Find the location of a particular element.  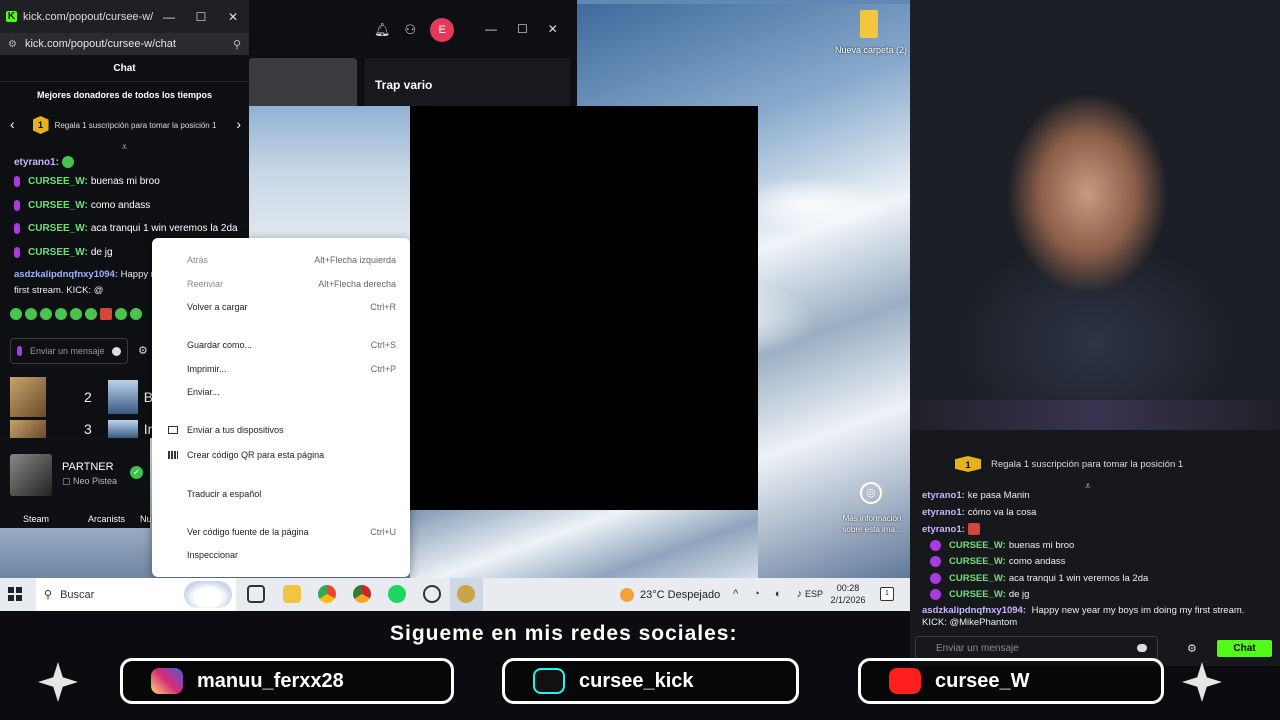

menu-item-save-as: Guardar como... Ctrl+S is located at coordinates (281, 345).